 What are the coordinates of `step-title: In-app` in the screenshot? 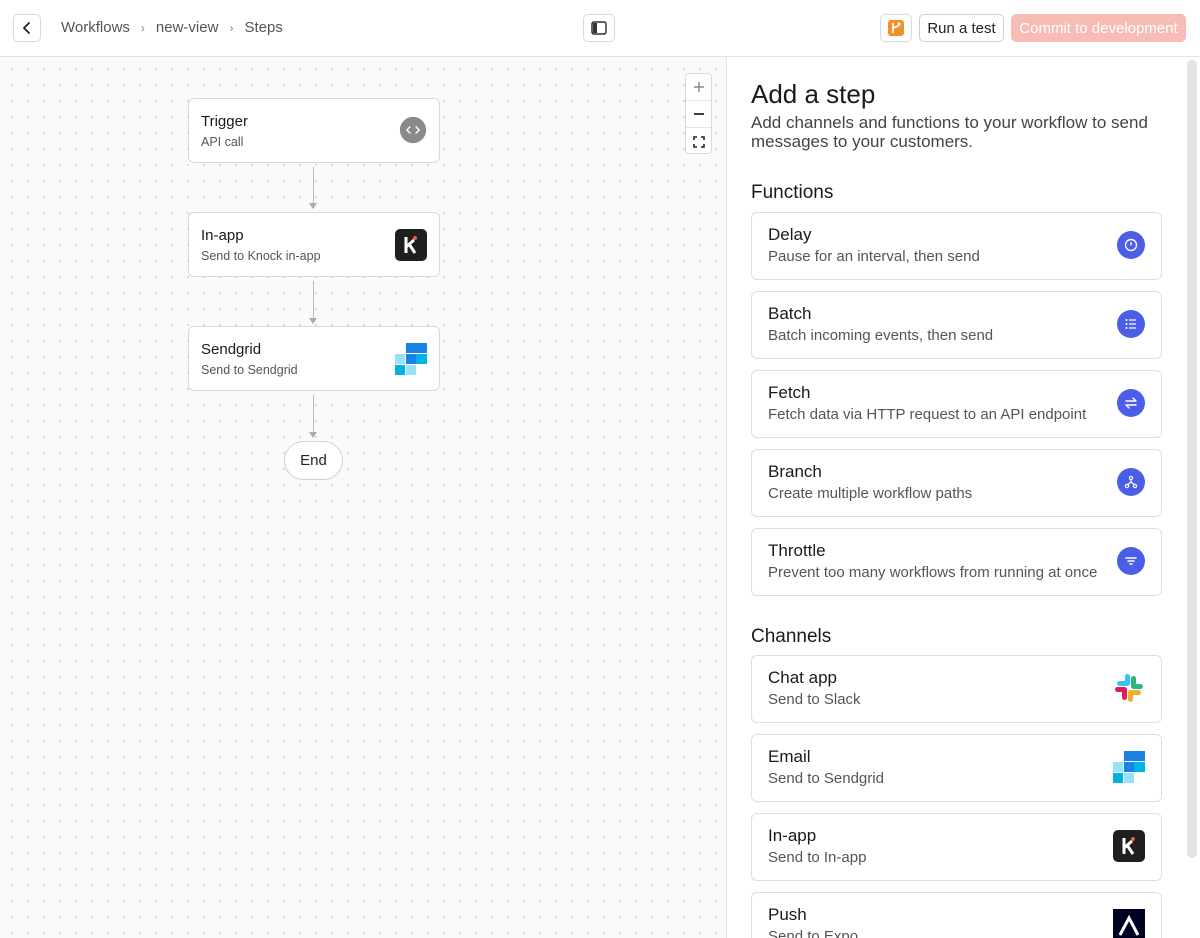 It's located at (792, 835).